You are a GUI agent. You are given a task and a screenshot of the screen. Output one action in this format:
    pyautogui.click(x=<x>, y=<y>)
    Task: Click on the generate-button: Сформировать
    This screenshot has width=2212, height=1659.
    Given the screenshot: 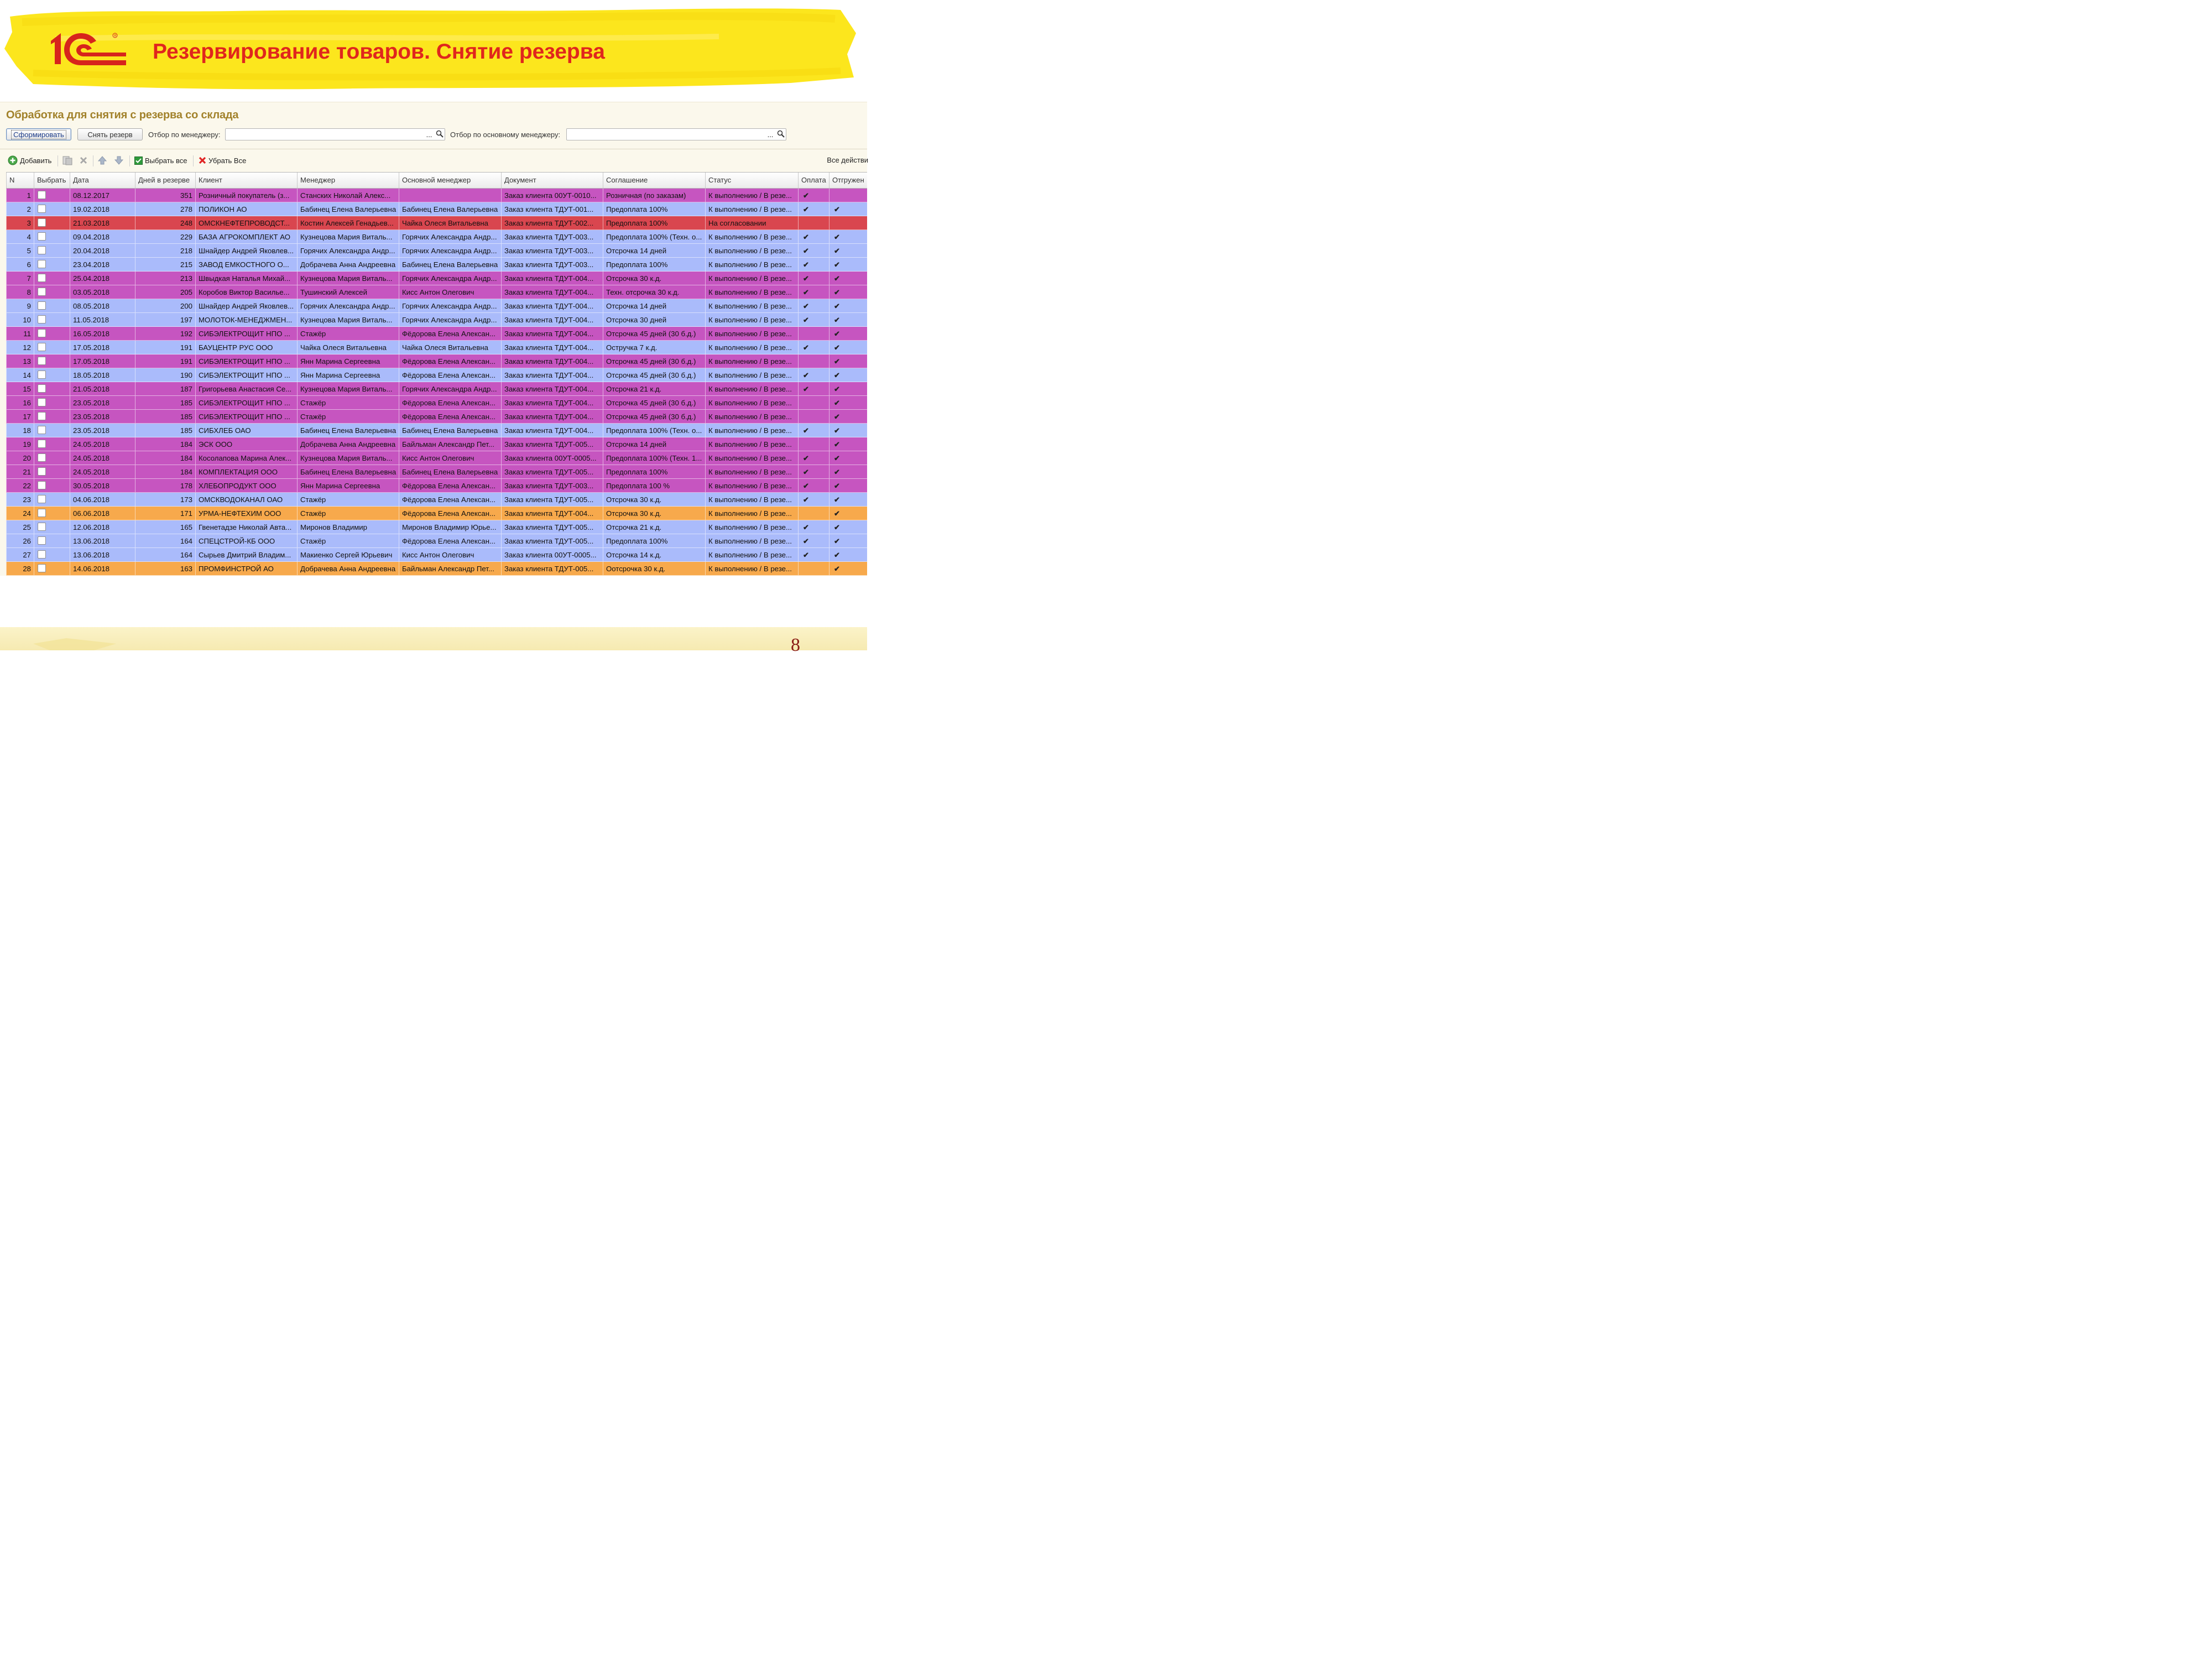 What is the action you would take?
    pyautogui.click(x=39, y=134)
    